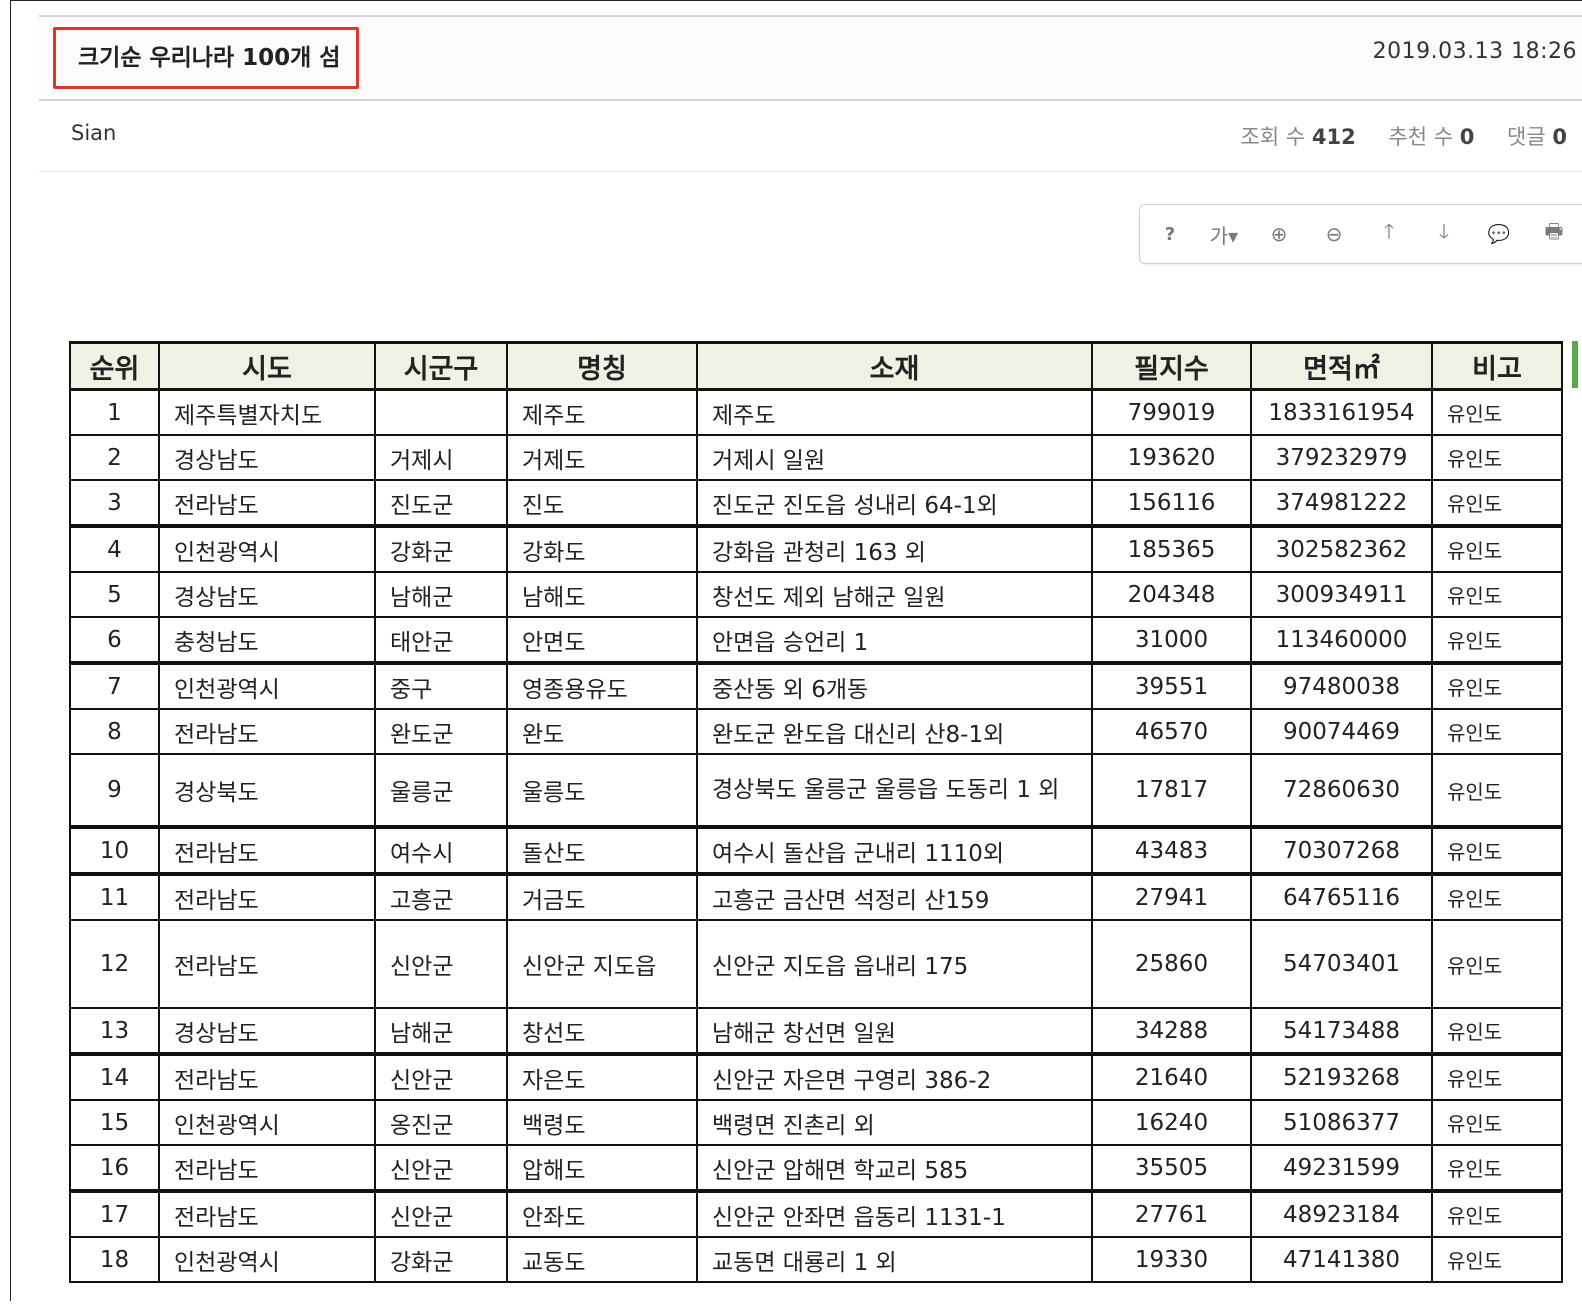 Image resolution: width=1582 pixels, height=1308 pixels. Describe the element at coordinates (1474, 51) in the screenshot. I see `post-date: 2019.03.13 18:26` at that location.